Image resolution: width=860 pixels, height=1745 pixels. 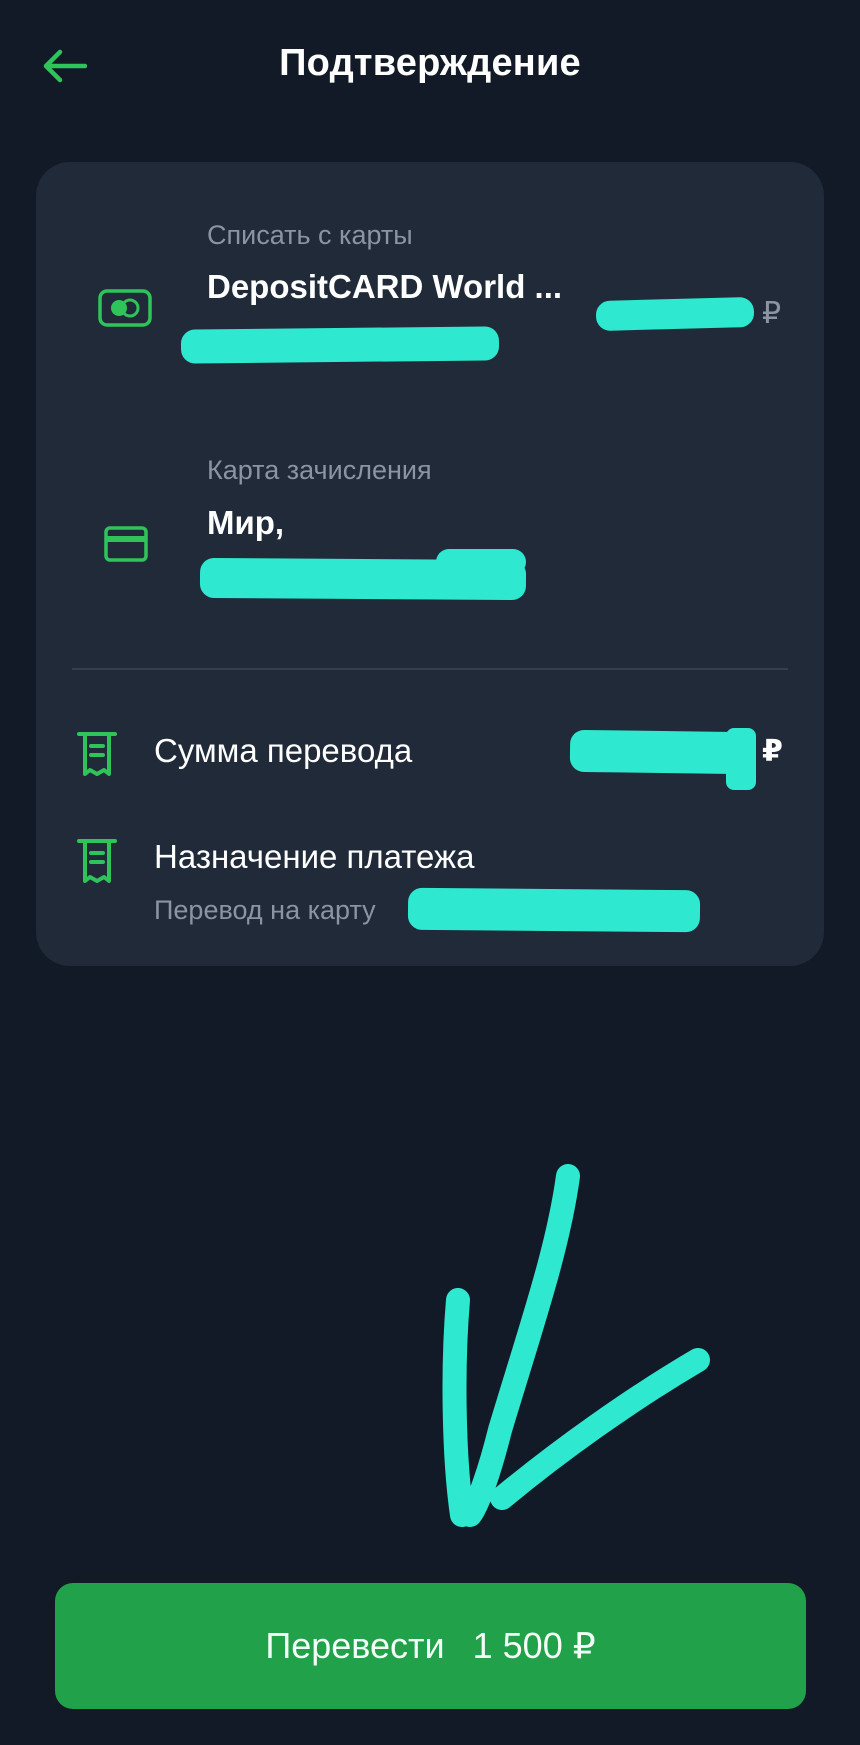 I want to click on payment-purpose-label: Назначение платежа, so click(x=314, y=856).